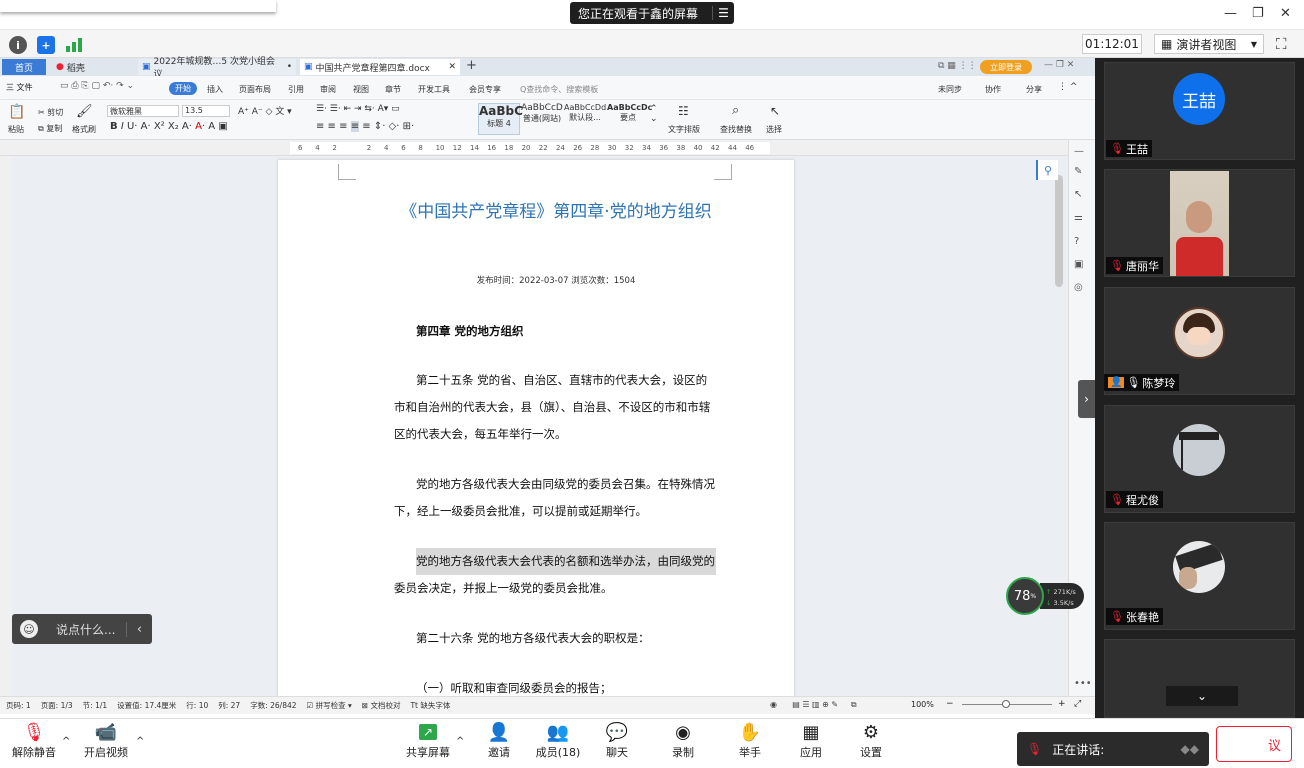  What do you see at coordinates (273, 705) in the screenshot?
I see `status-words: 字数: 26/842` at bounding box center [273, 705].